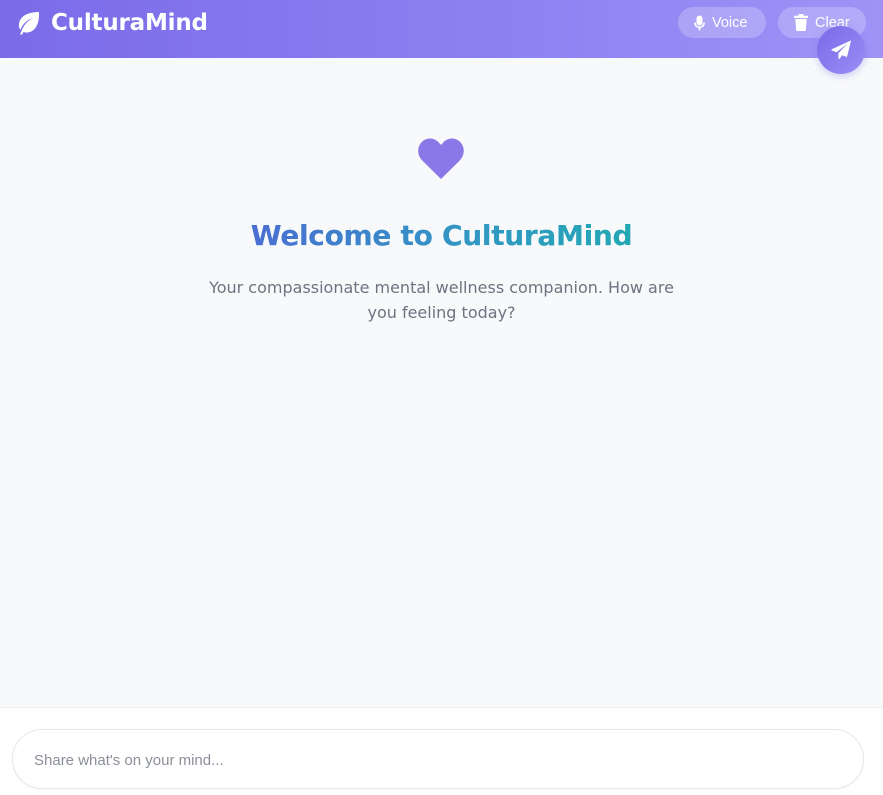 The image size is (883, 795). What do you see at coordinates (28, 23) in the screenshot?
I see `leaf-icon` at bounding box center [28, 23].